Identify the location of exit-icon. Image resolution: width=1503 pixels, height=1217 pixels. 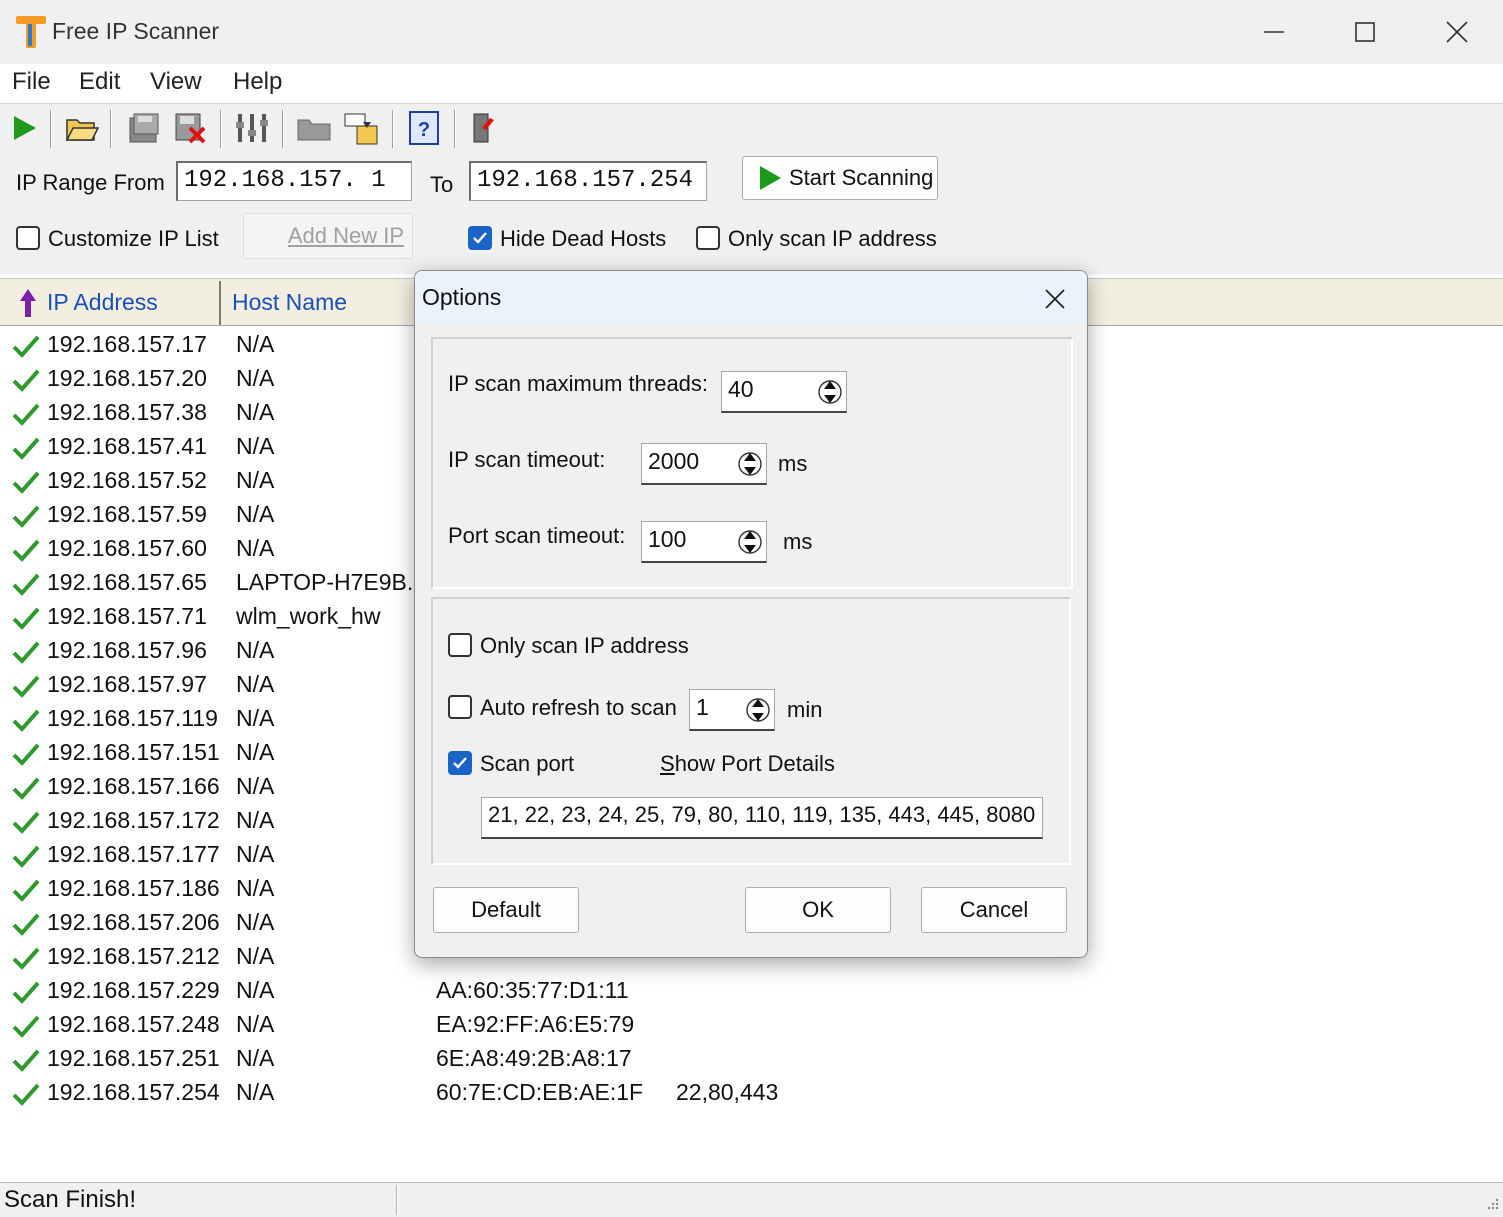
(486, 128).